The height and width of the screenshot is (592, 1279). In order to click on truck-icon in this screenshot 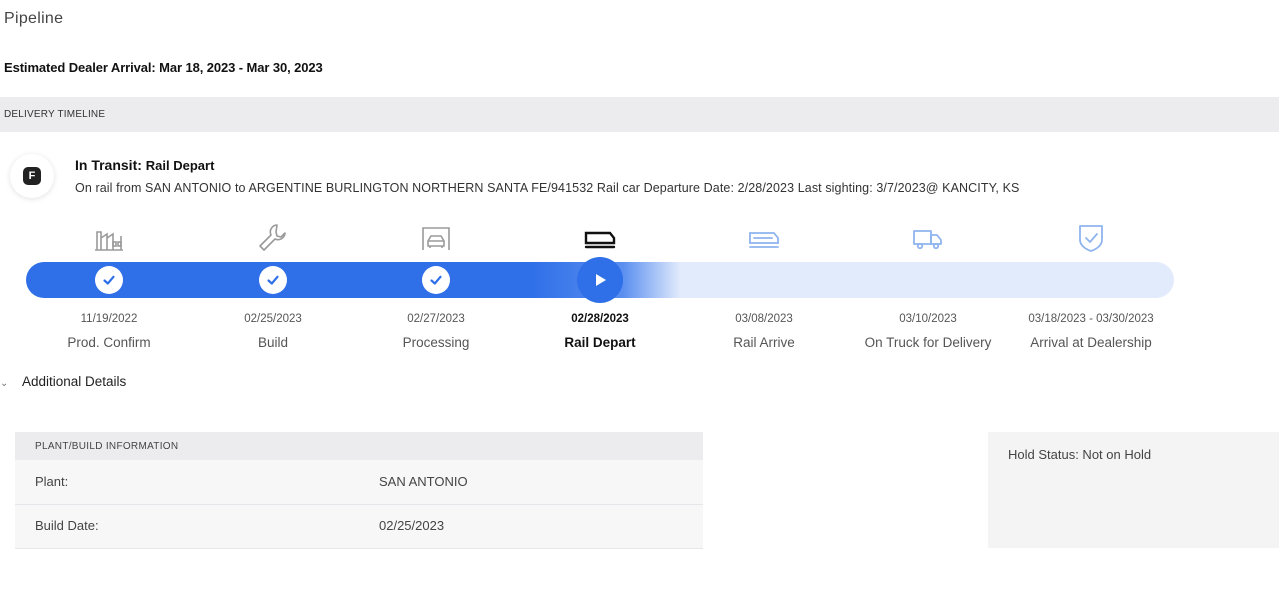, I will do `click(927, 240)`.